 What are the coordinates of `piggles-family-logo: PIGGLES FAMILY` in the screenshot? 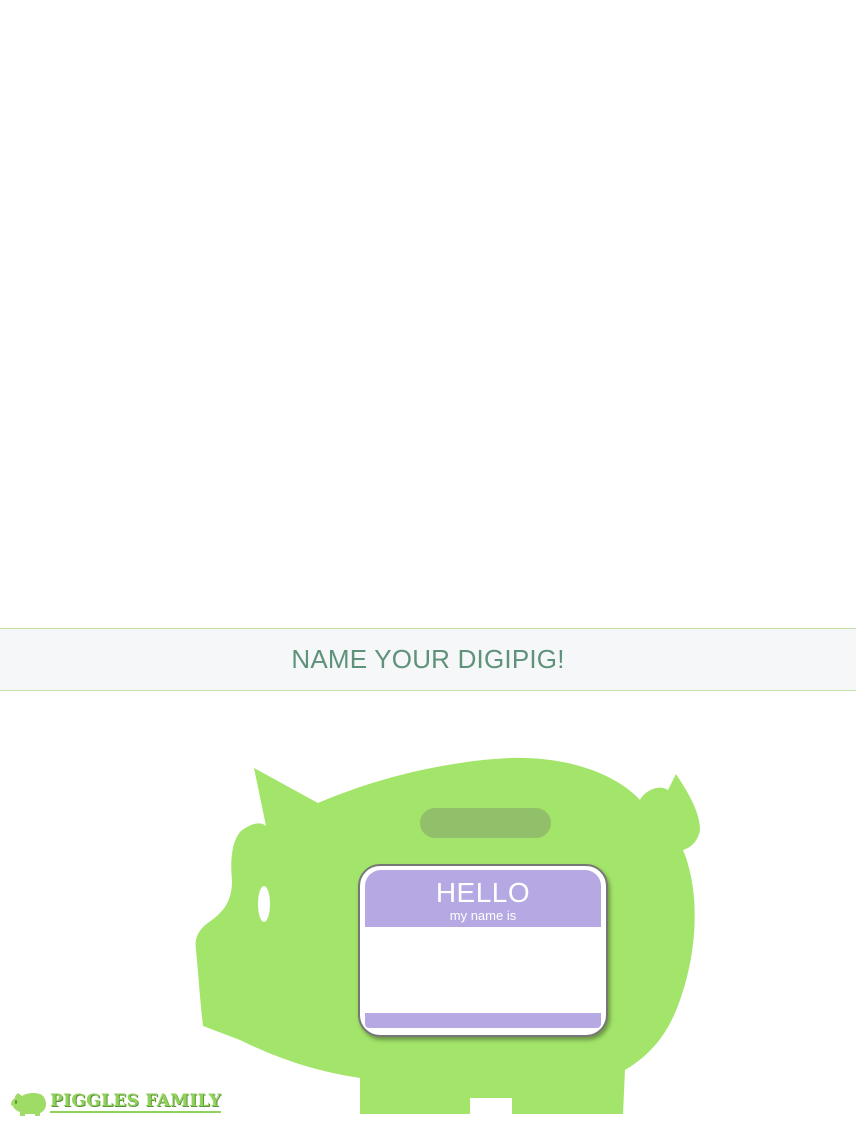 It's located at (116, 1102).